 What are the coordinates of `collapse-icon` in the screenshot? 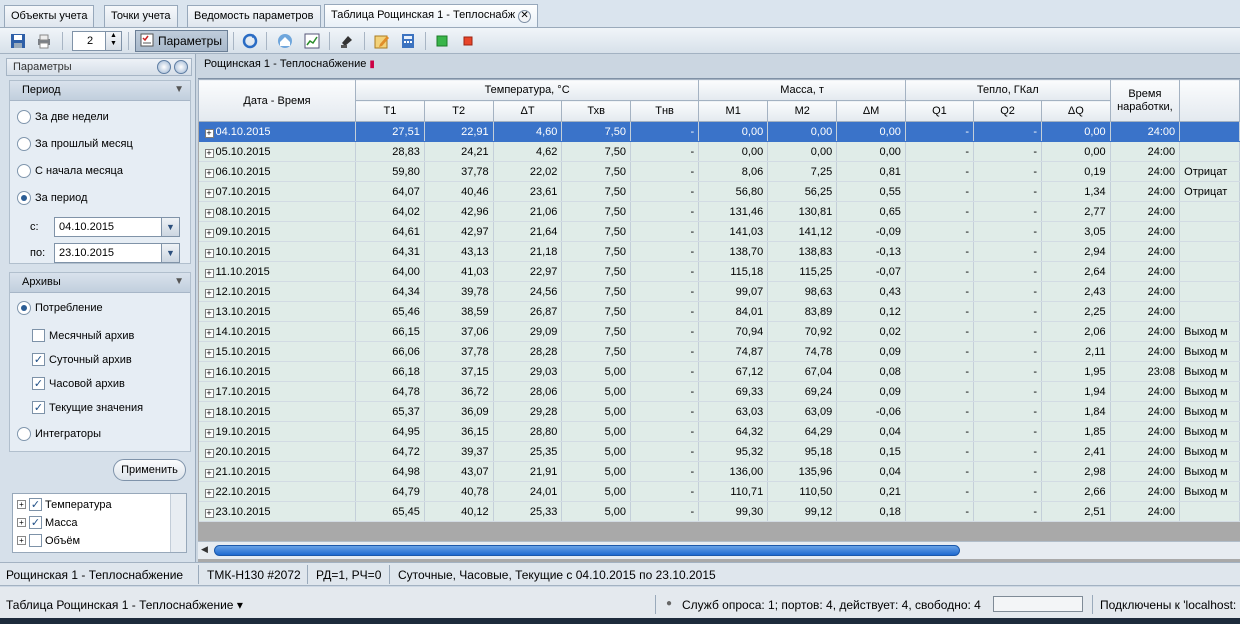 It's located at (164, 67).